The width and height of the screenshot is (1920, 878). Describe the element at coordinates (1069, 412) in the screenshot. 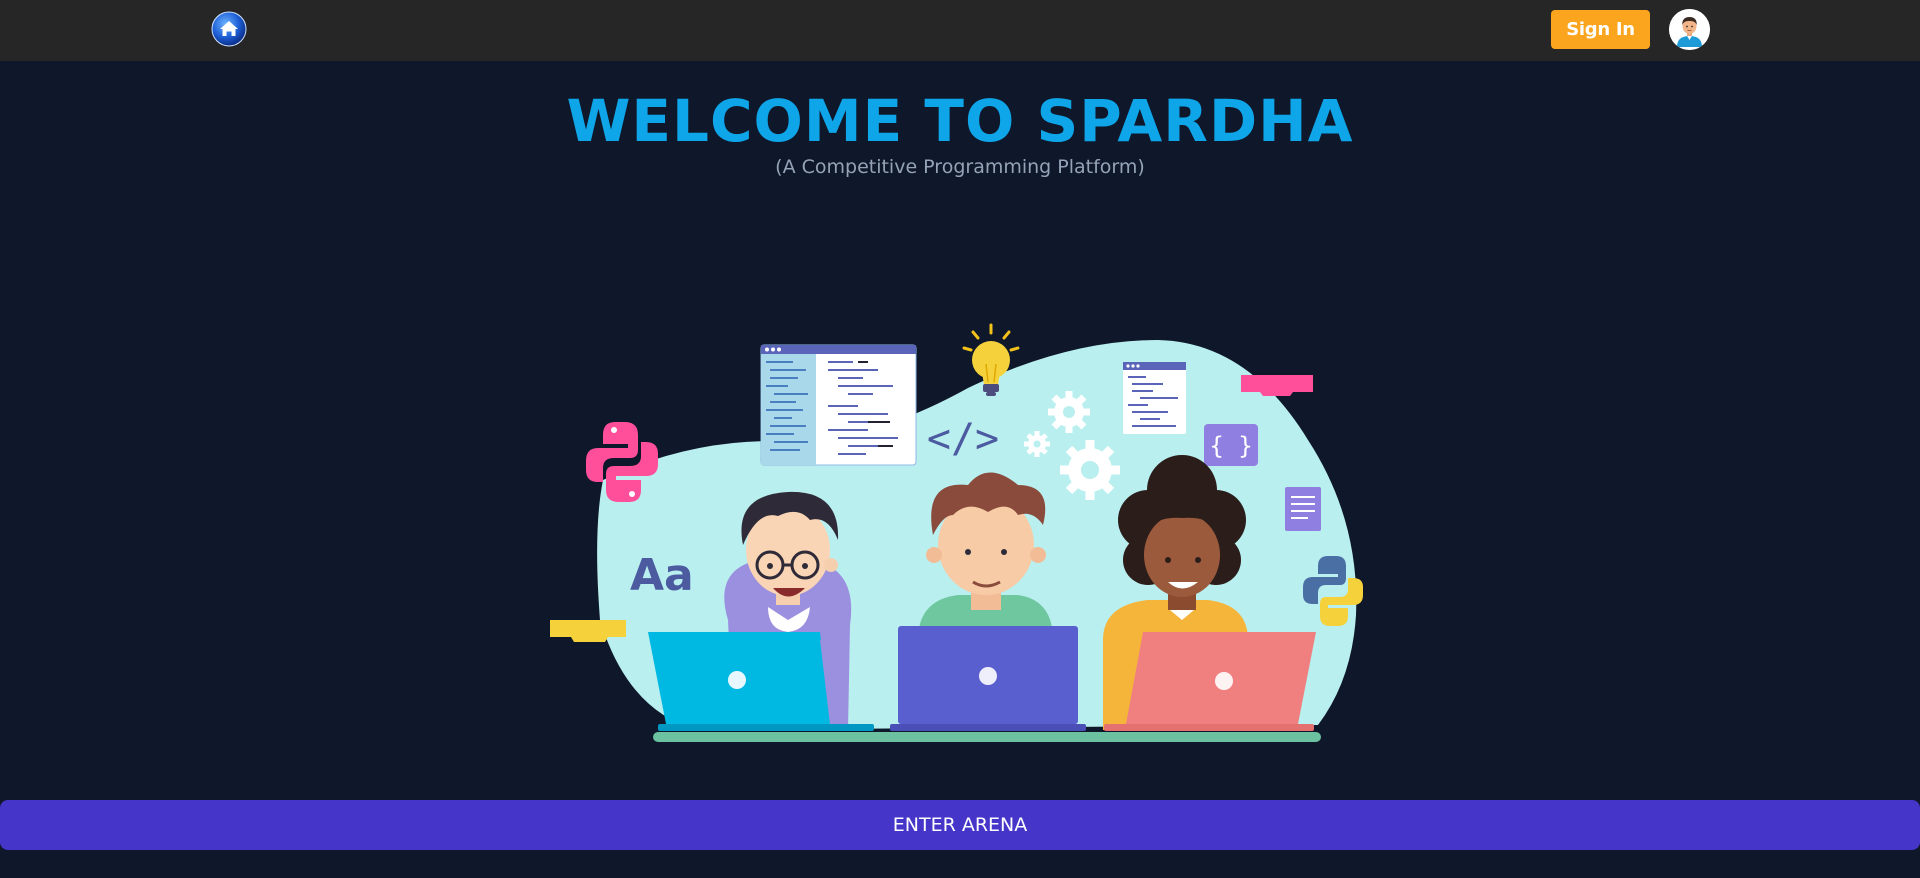

I see `gear-icon-medium` at that location.